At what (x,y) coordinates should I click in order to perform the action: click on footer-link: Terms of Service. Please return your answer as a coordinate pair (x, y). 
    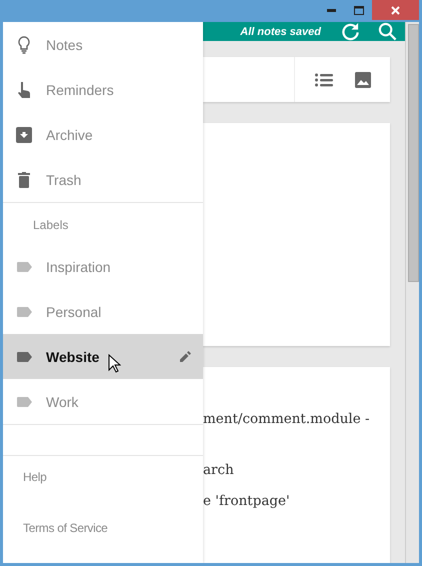
    Looking at the image, I should click on (103, 532).